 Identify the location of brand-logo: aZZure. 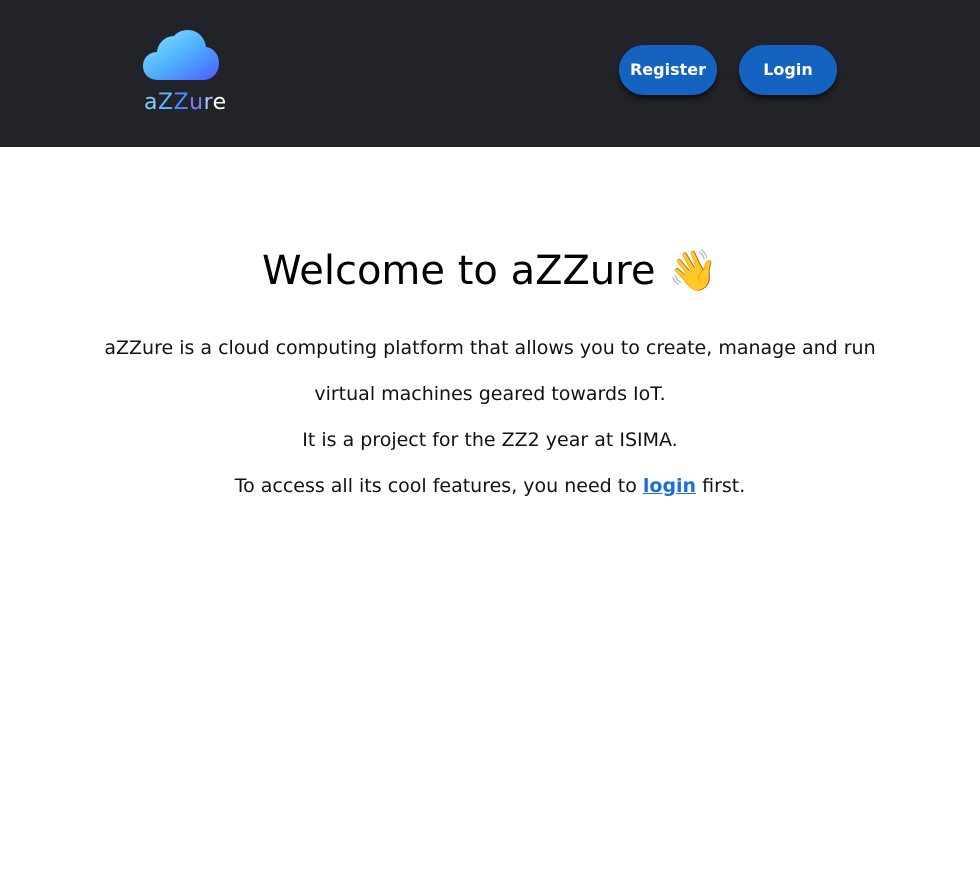
(183, 74).